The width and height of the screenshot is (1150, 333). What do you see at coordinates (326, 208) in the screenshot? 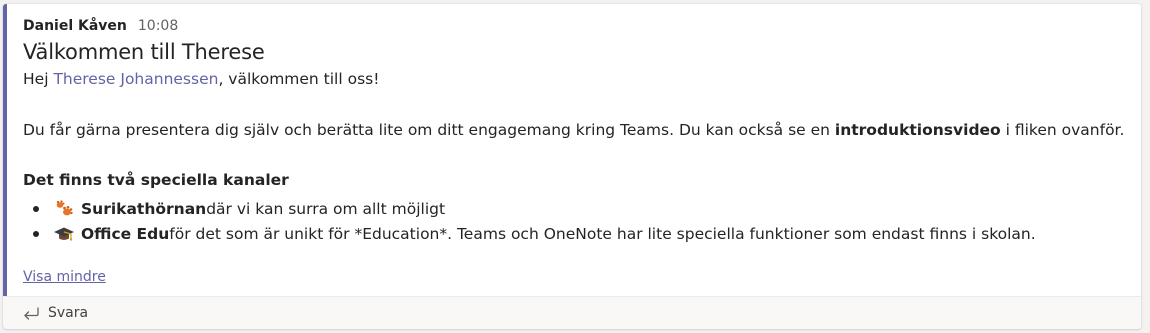
I see `channel-description: där vi kan surra om allt möjligt` at bounding box center [326, 208].